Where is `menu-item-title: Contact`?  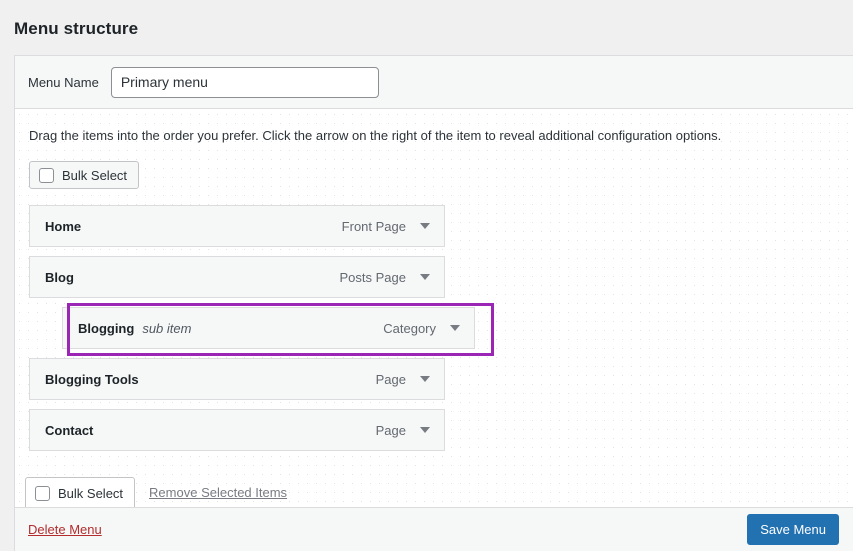 menu-item-title: Contact is located at coordinates (69, 430).